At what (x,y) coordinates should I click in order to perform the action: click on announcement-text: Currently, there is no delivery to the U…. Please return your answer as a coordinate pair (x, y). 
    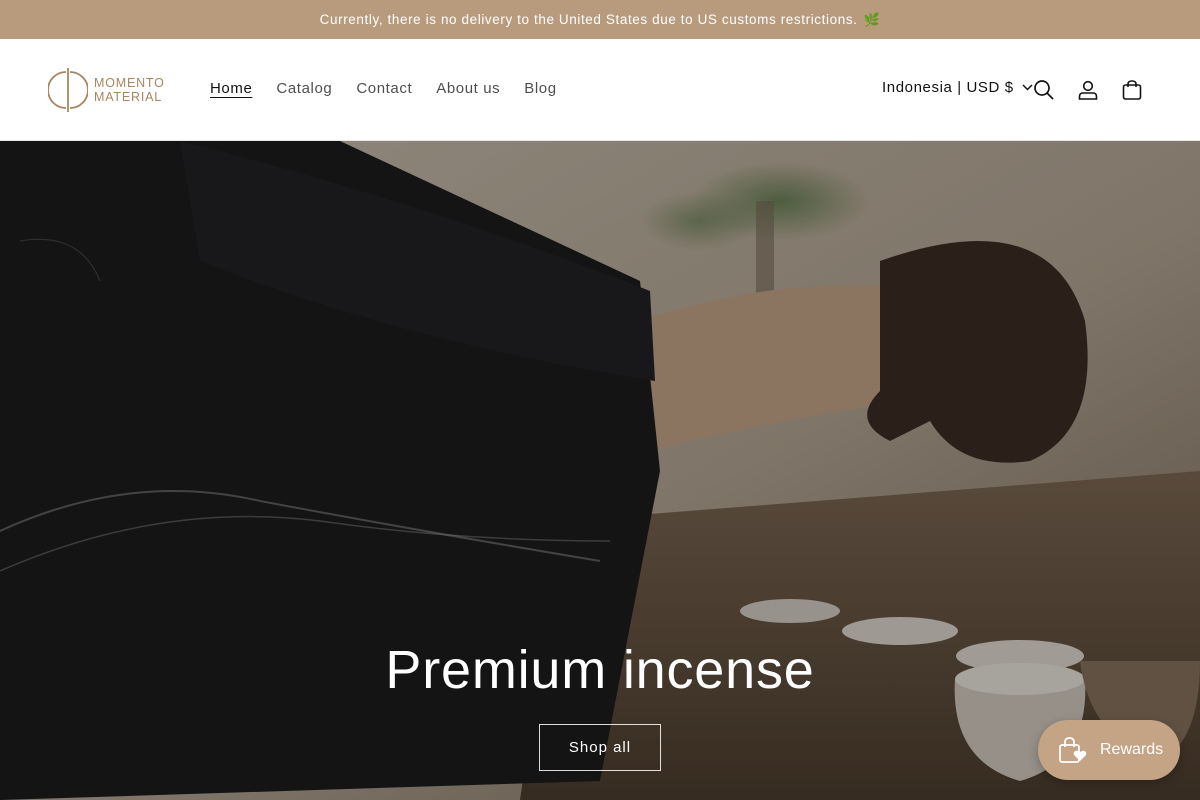
    Looking at the image, I should click on (588, 19).